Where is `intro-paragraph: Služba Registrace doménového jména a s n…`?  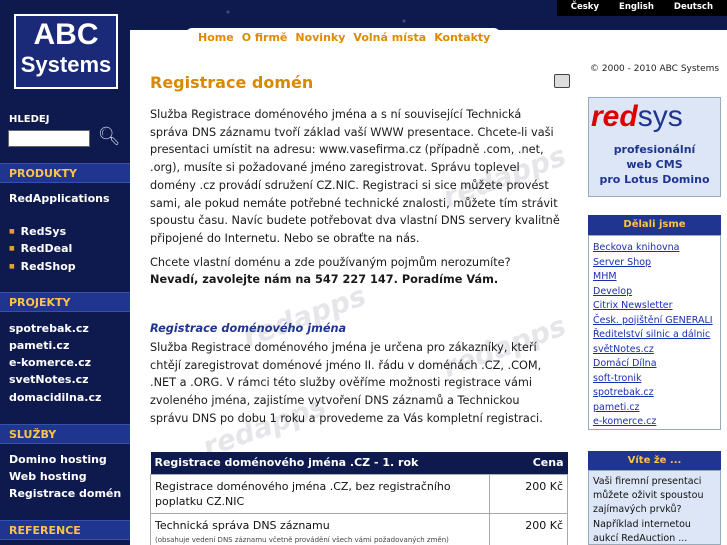 intro-paragraph: Služba Registrace doménového jména a s n… is located at coordinates (355, 176).